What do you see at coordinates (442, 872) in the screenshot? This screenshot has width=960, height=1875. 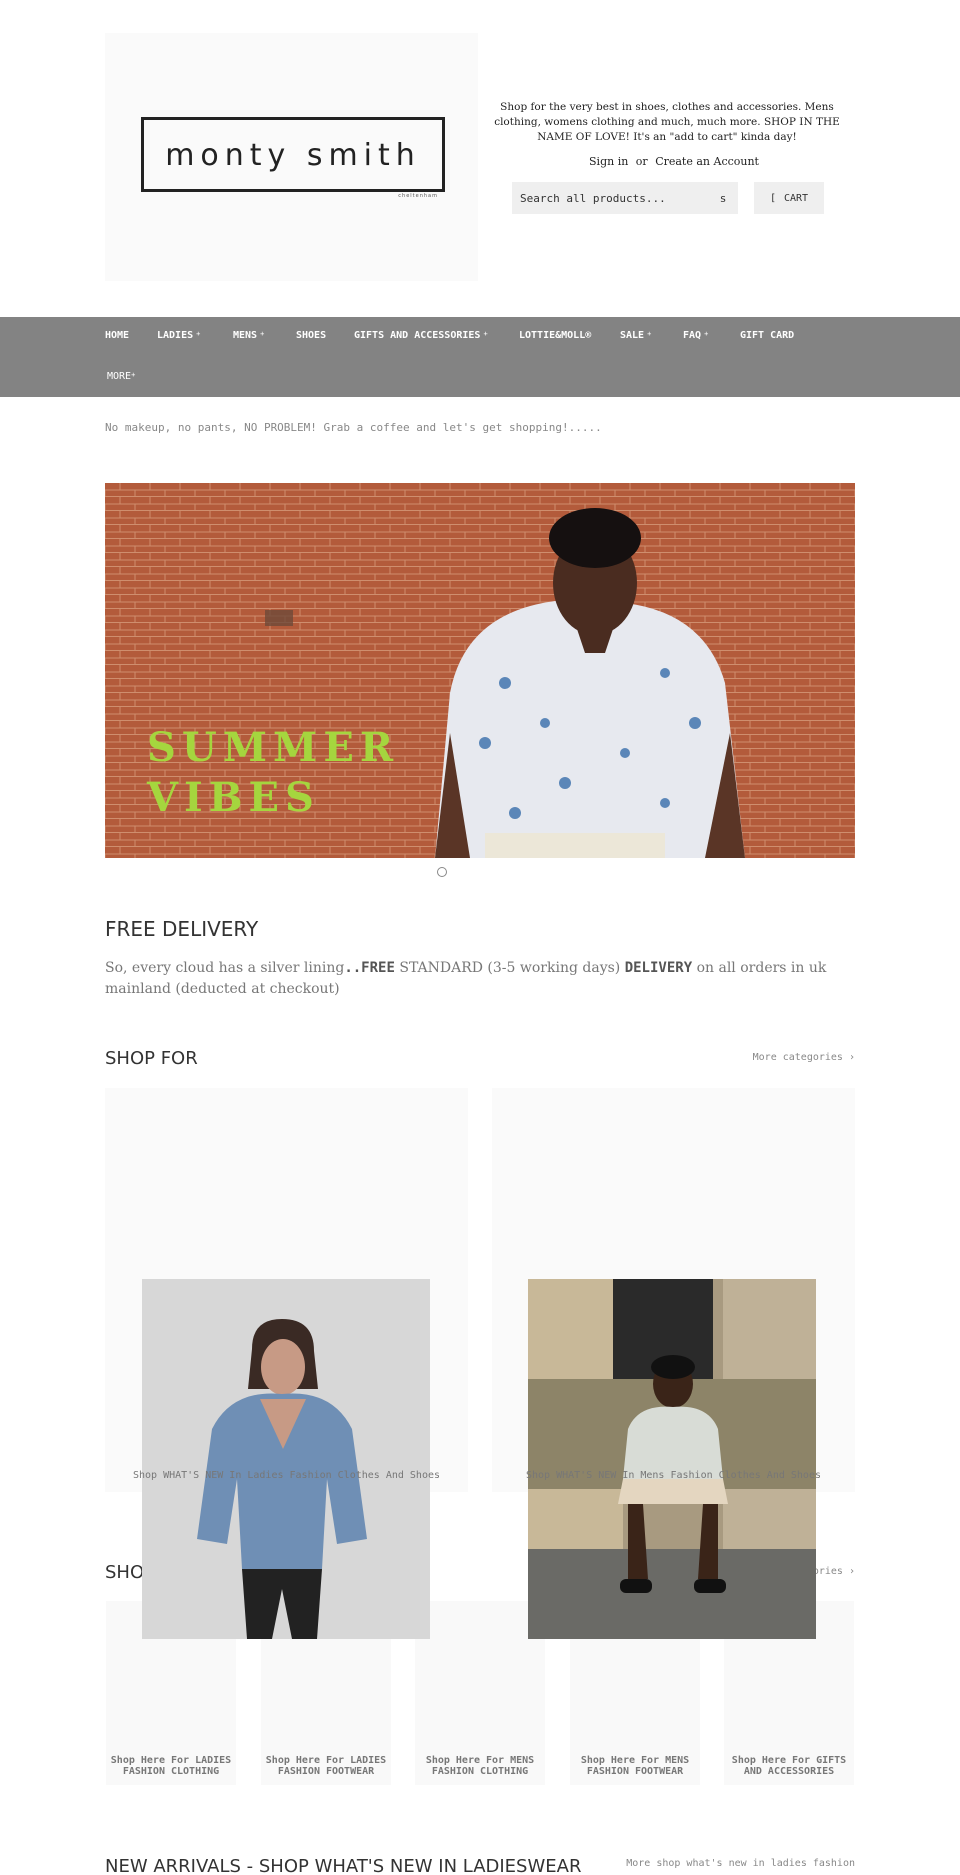 I see `slide-dot` at bounding box center [442, 872].